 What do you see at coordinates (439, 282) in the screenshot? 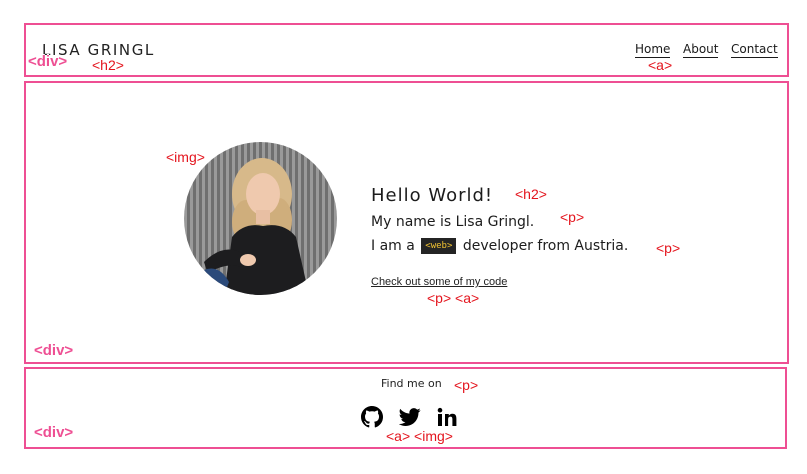
I see `code-link: Check out some of my code` at bounding box center [439, 282].